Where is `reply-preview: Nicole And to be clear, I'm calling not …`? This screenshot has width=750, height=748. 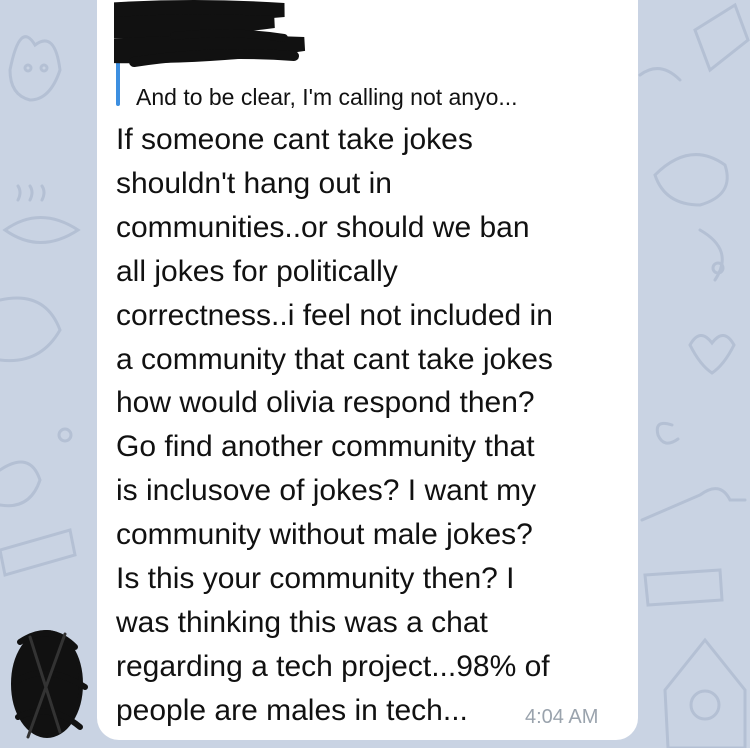 reply-preview: Nicole And to be clear, I'm calling not … is located at coordinates (369, 55).